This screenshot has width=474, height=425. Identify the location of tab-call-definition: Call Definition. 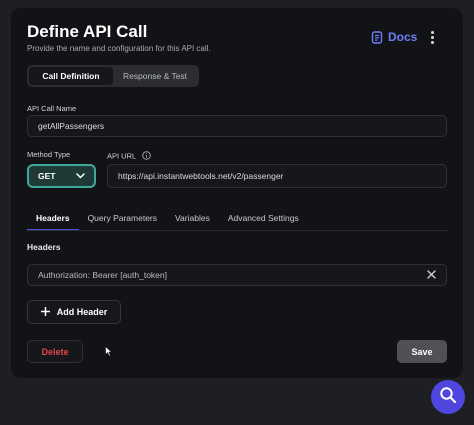
(71, 76).